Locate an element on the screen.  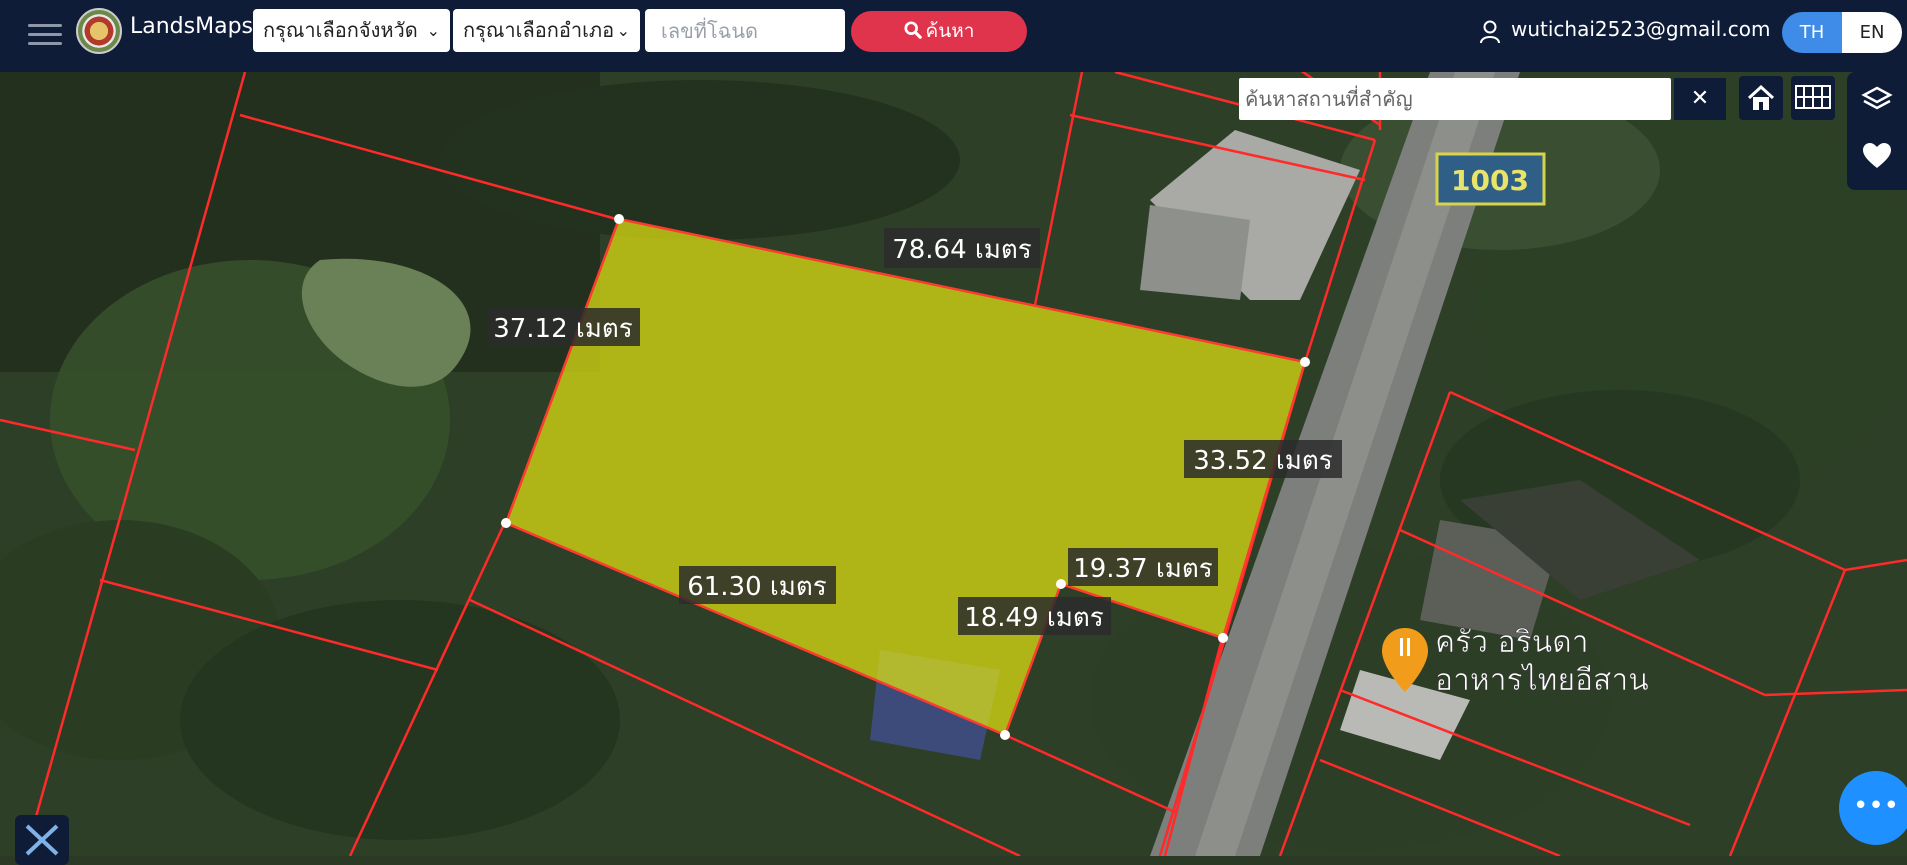
user-email: wutichai2523@gmail.com is located at coordinates (1641, 29).